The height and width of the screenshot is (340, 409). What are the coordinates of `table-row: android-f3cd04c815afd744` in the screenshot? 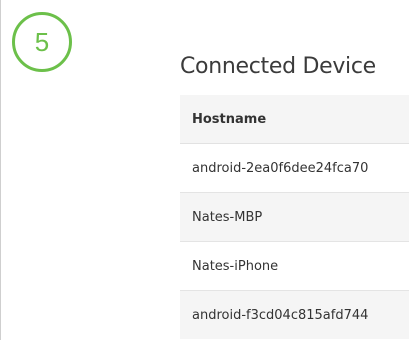 It's located at (294, 314).